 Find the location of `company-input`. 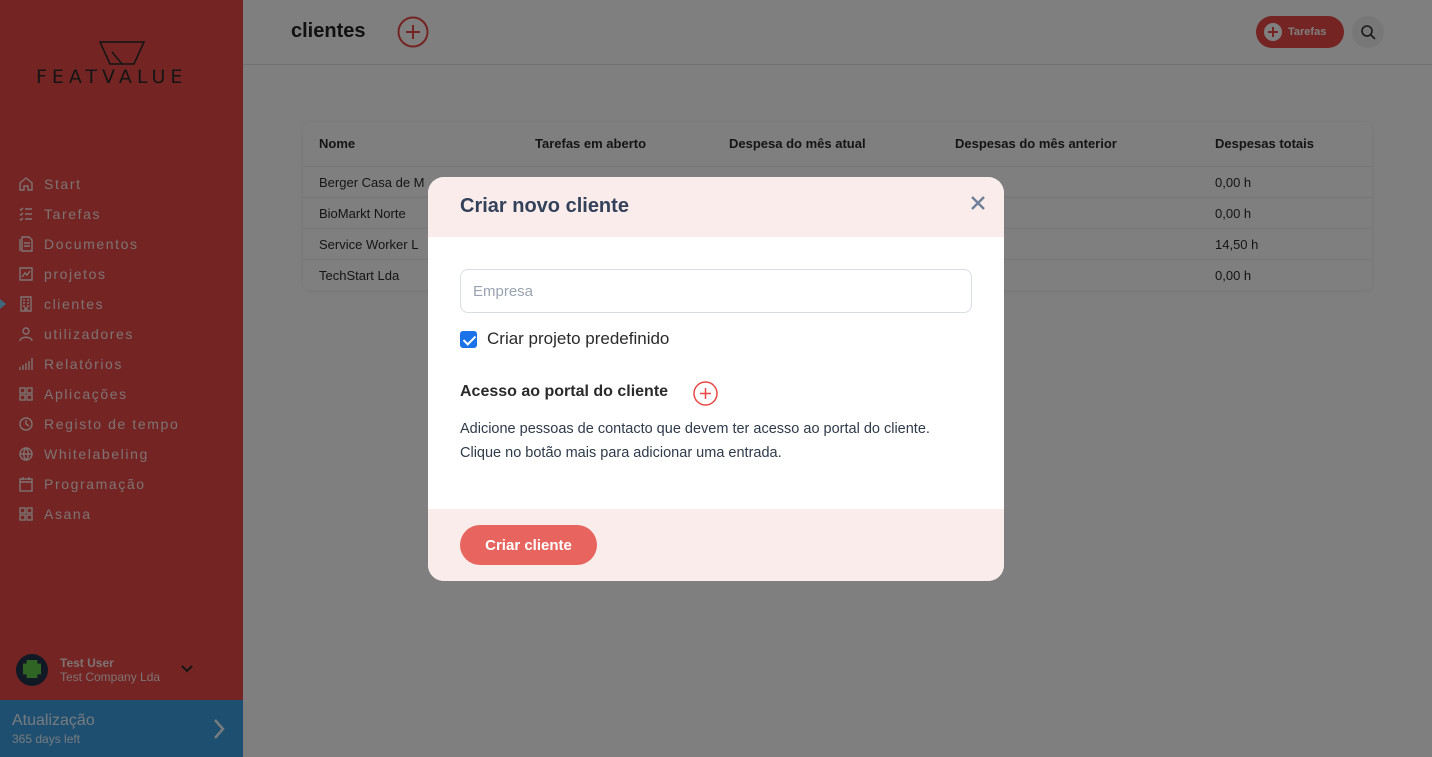

company-input is located at coordinates (716, 291).